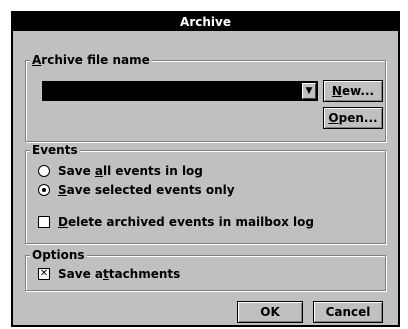 This screenshot has height=329, width=408. Describe the element at coordinates (91, 60) in the screenshot. I see `archive-file-group-label: Archive file name` at that location.